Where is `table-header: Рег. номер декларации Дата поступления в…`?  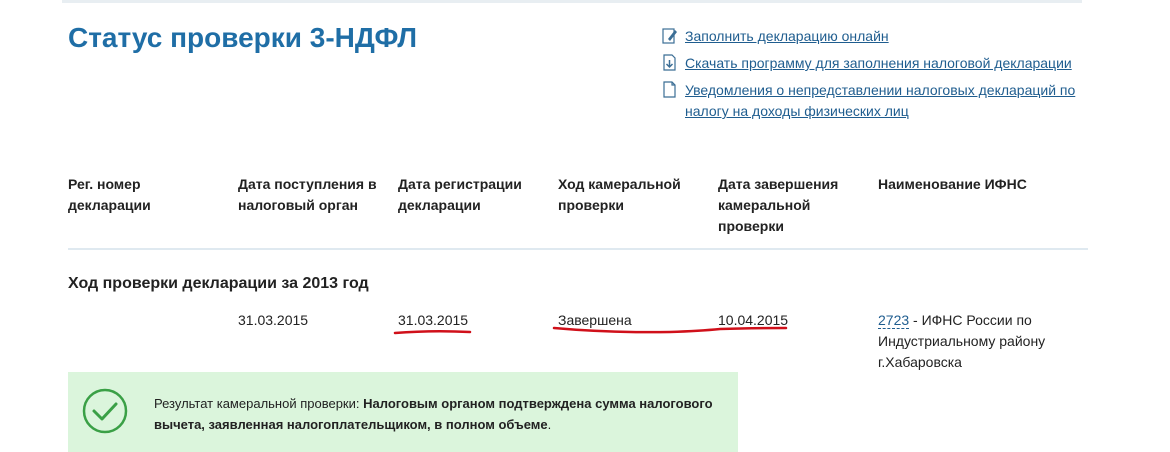
table-header: Рег. номер декларации Дата поступления в… is located at coordinates (578, 212).